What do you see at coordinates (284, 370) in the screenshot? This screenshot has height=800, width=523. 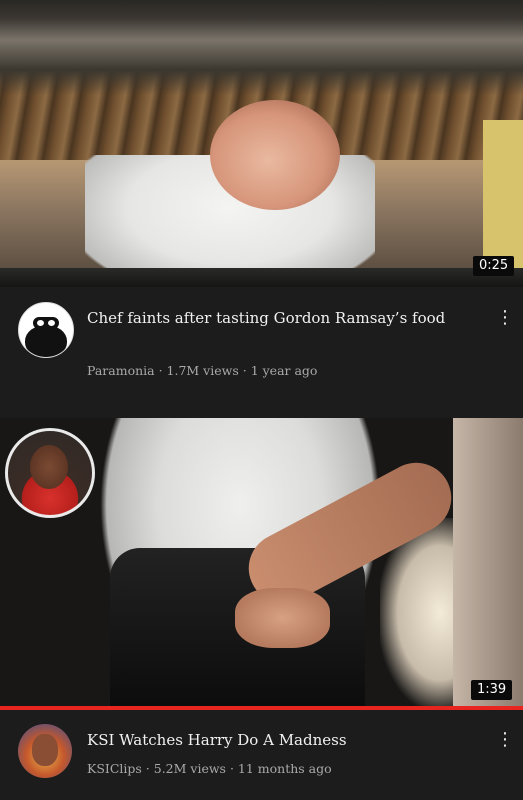 I see `upload-age-1: 1 year ago` at bounding box center [284, 370].